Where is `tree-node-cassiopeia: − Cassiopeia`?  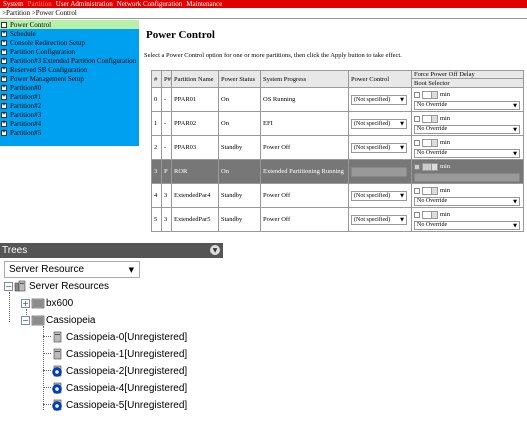
tree-node-cassiopeia: − Cassiopeia is located at coordinates (58, 320).